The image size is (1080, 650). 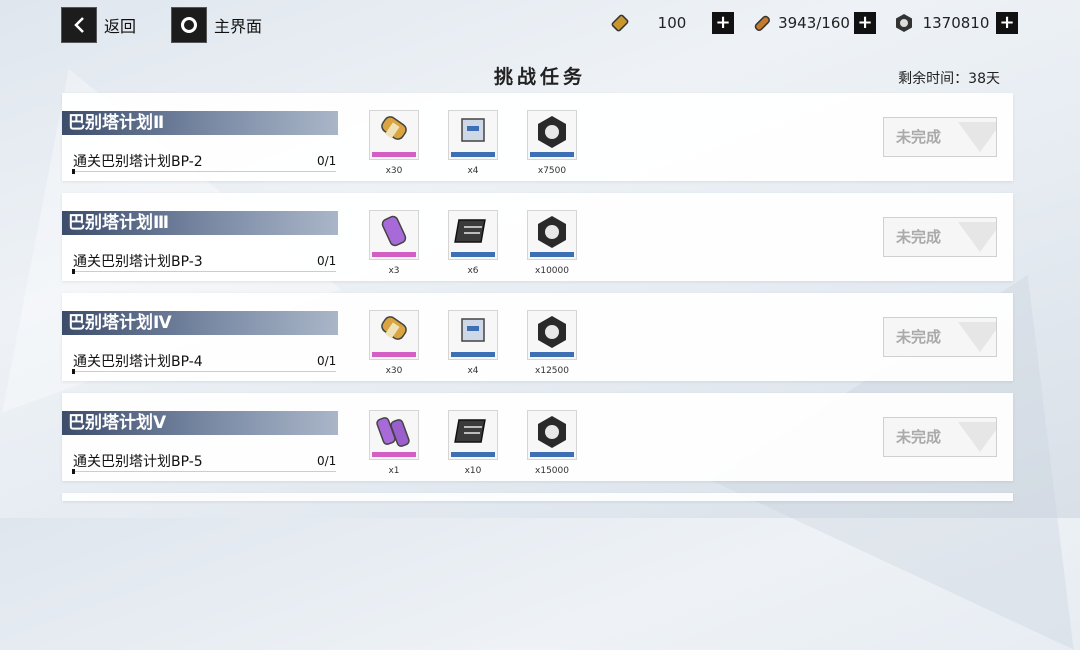 I want to click on task-title-banner: 巴别塔计划Ⅲ, so click(x=200, y=223).